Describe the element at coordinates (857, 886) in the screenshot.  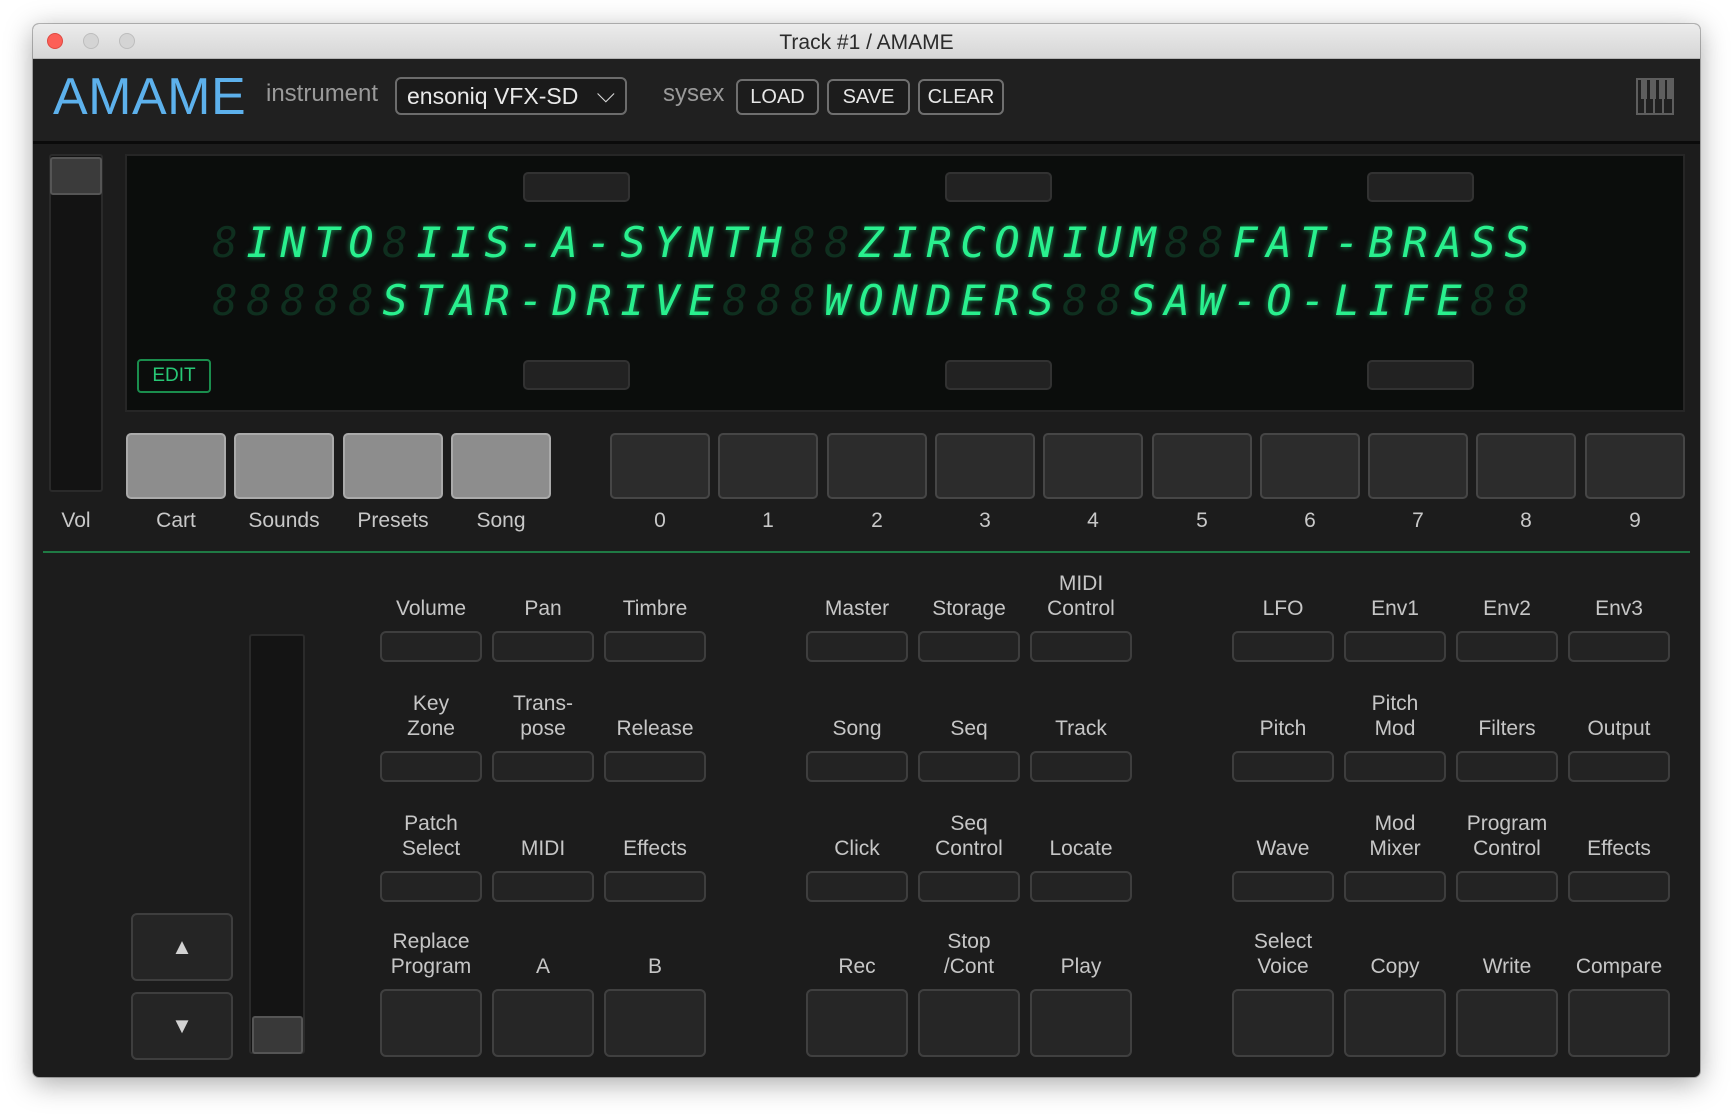
I see `click-button` at that location.